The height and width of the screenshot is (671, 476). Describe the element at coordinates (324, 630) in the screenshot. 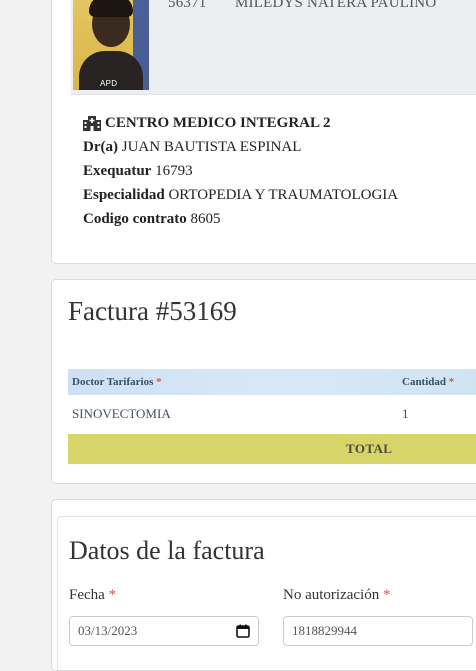

I see `authorization-value: 1818829944` at that location.